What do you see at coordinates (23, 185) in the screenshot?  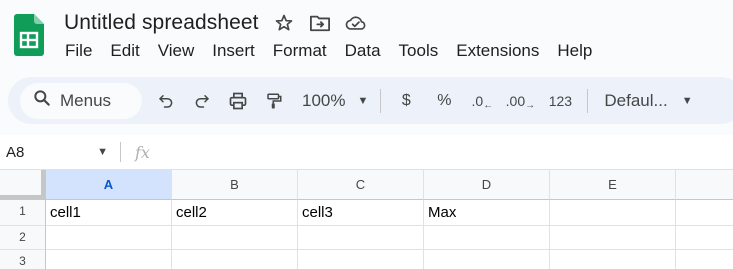 I see `select-all-corner` at bounding box center [23, 185].